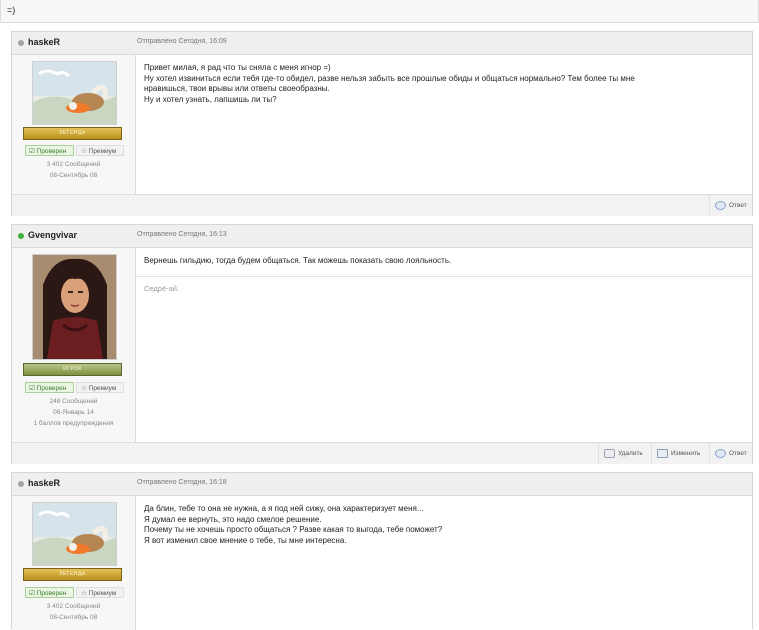 This screenshot has width=759, height=630. What do you see at coordinates (379, 11) in the screenshot?
I see `previous-post-remnant: =)` at bounding box center [379, 11].